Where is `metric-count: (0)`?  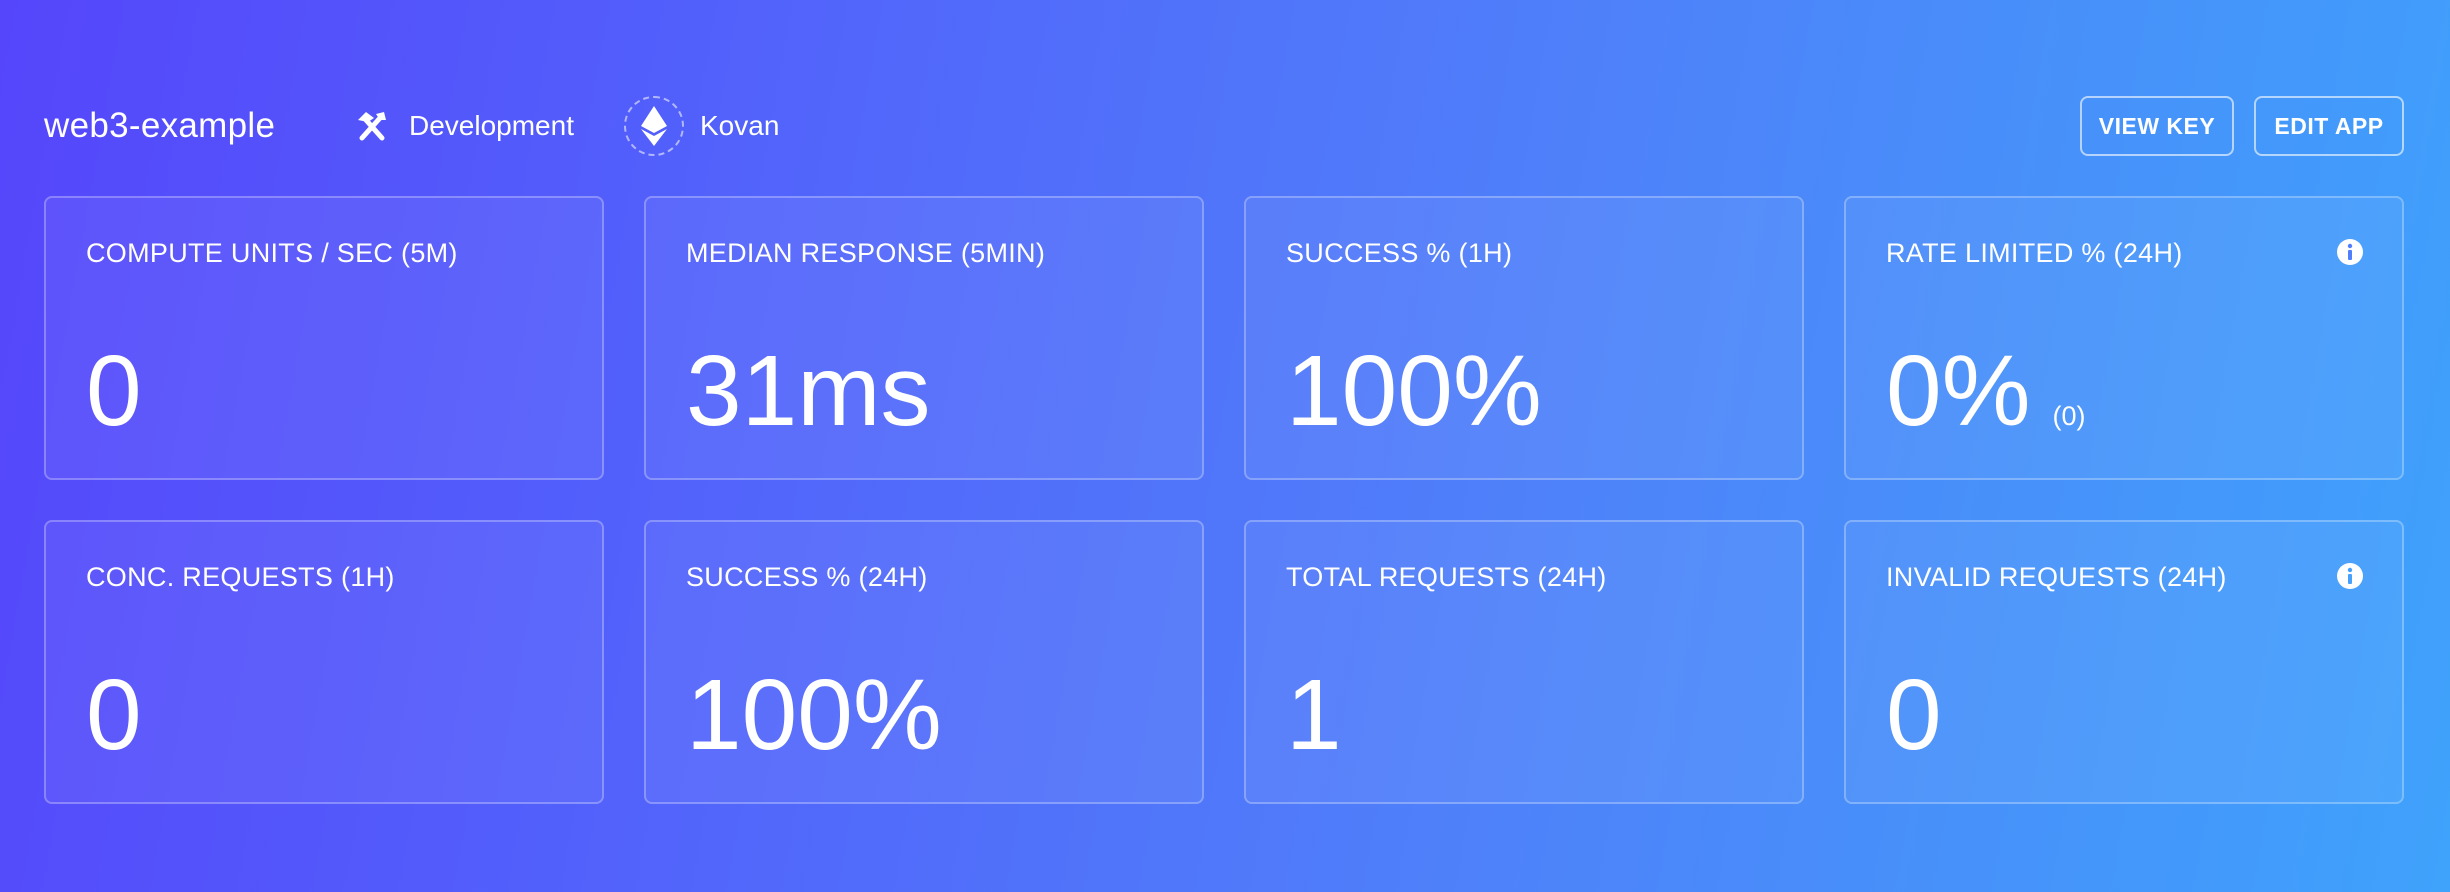
metric-count: (0) is located at coordinates (2069, 416).